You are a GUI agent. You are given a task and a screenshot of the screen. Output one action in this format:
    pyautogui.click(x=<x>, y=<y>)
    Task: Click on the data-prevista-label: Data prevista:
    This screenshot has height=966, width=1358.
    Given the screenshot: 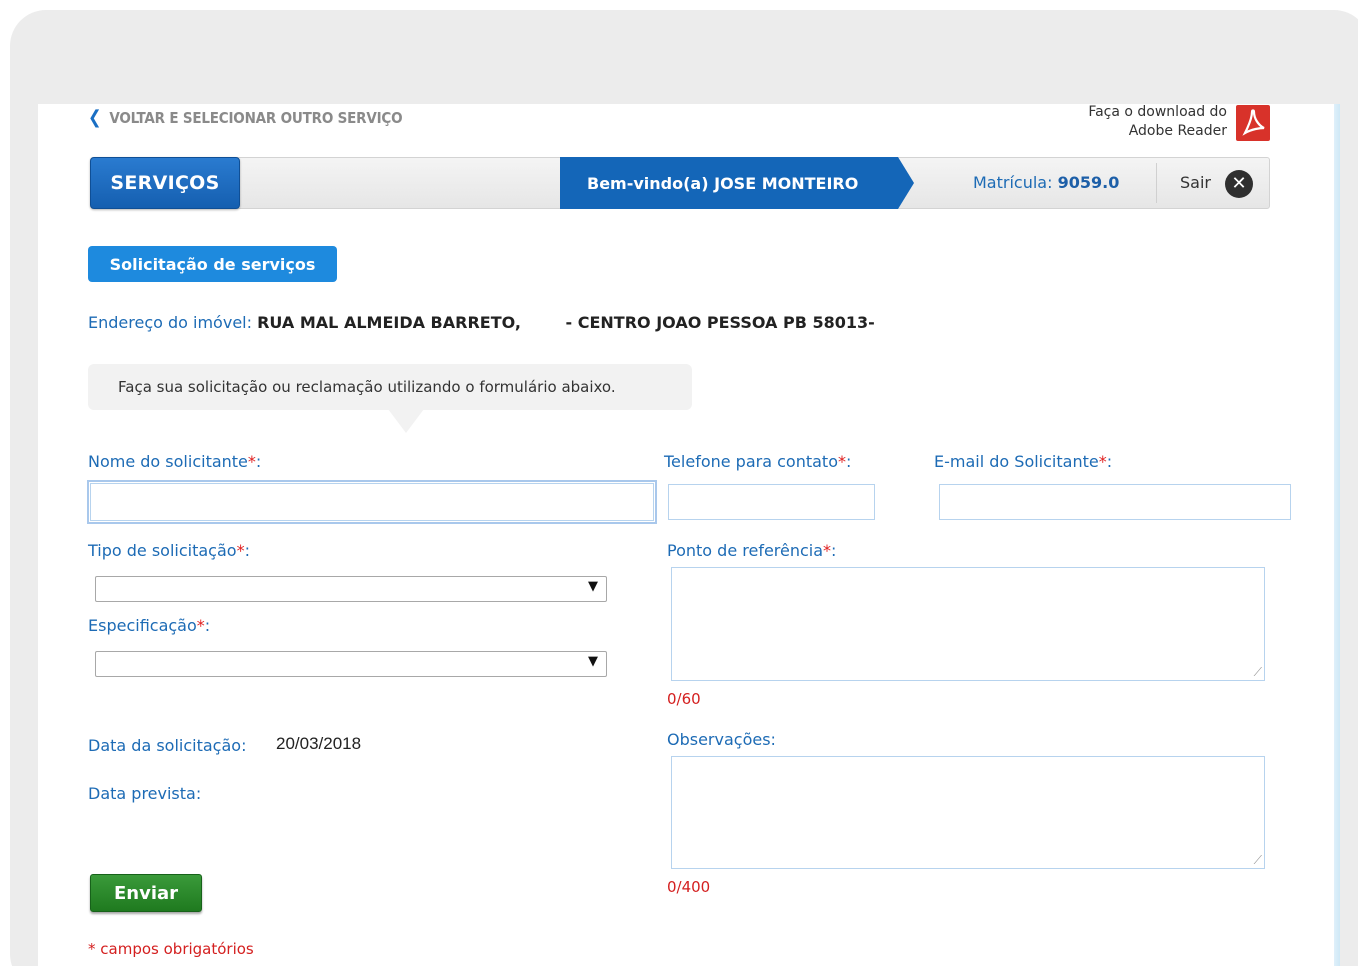 What is the action you would take?
    pyautogui.click(x=145, y=793)
    